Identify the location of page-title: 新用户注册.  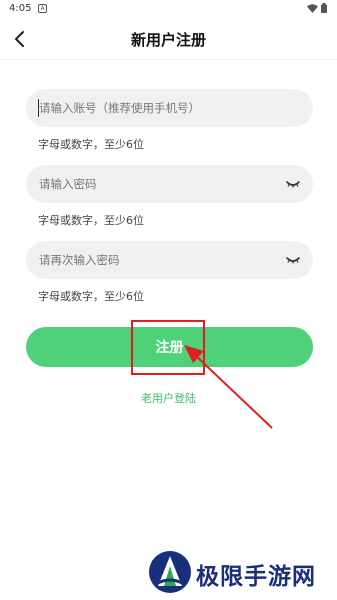
(168, 40).